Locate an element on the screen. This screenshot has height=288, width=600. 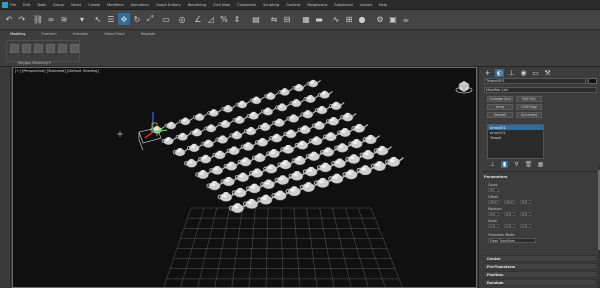
bind-spacewarp-icon: ≋ is located at coordinates (64, 19).